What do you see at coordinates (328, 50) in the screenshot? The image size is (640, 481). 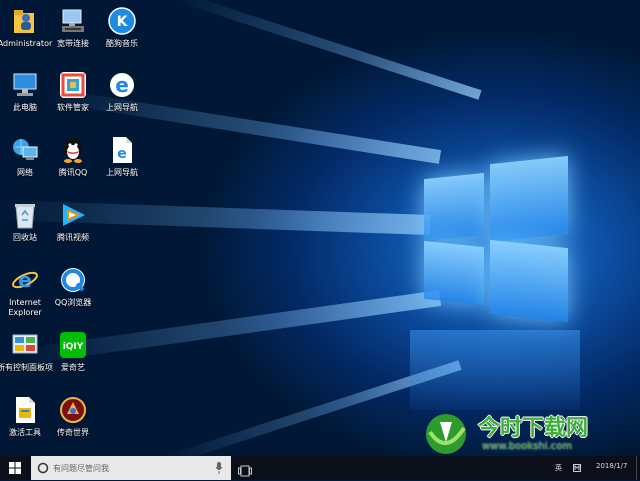 I see `light-beam` at bounding box center [328, 50].